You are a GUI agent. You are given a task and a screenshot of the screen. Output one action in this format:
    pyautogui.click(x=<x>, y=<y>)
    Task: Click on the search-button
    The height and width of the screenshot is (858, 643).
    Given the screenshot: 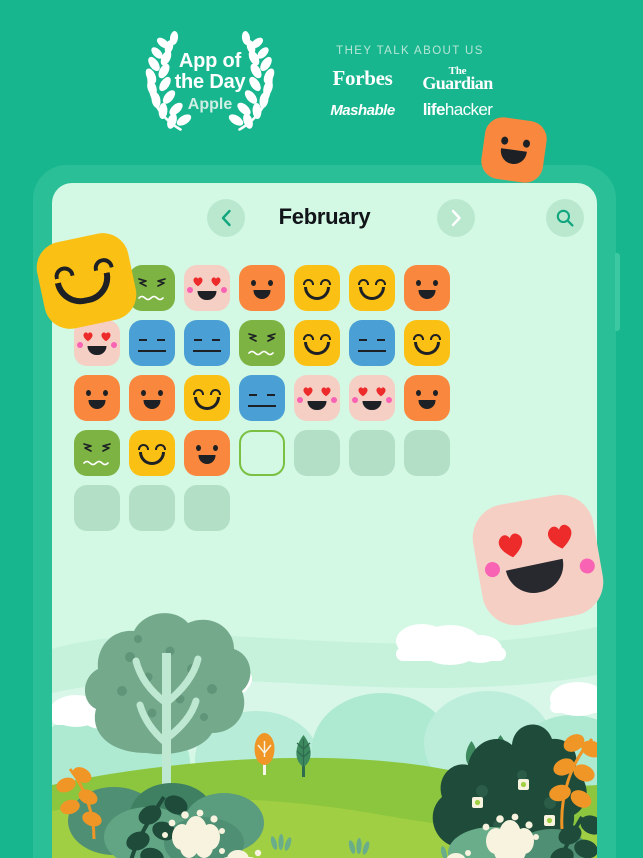 What is the action you would take?
    pyautogui.click(x=565, y=218)
    